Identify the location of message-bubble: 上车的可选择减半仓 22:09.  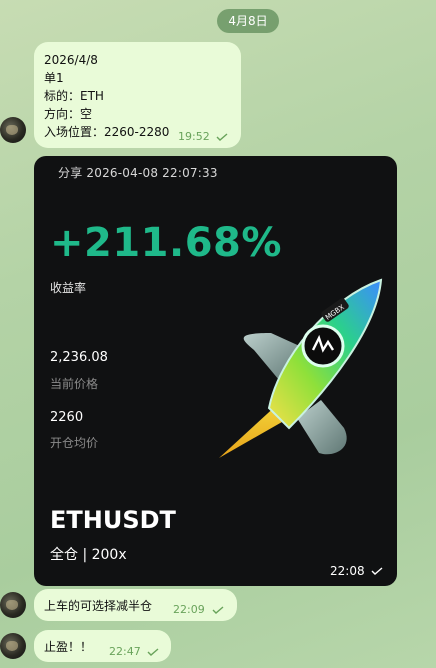
(135, 605).